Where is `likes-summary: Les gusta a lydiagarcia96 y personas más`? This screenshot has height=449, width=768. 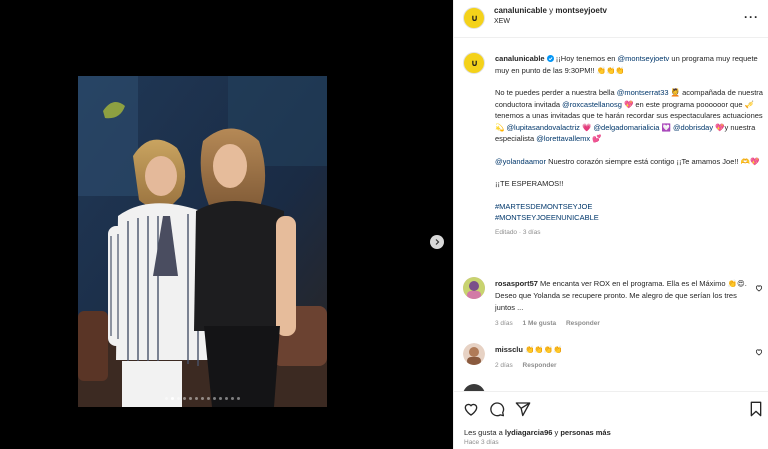 likes-summary: Les gusta a lydiagarcia96 y personas más is located at coordinates (537, 432).